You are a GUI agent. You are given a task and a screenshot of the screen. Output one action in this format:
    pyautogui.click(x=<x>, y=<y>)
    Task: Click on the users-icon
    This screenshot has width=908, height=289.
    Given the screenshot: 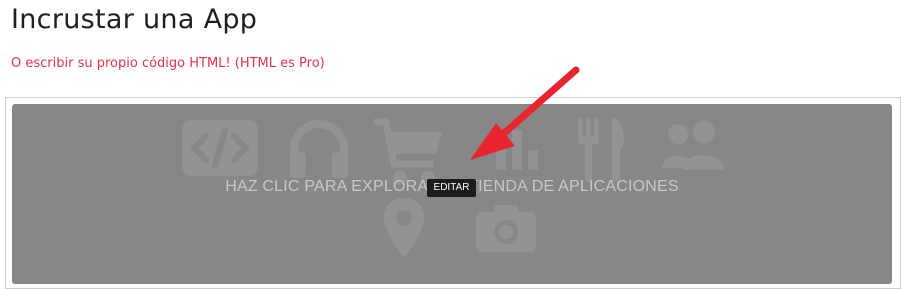 What is the action you would take?
    pyautogui.click(x=693, y=146)
    